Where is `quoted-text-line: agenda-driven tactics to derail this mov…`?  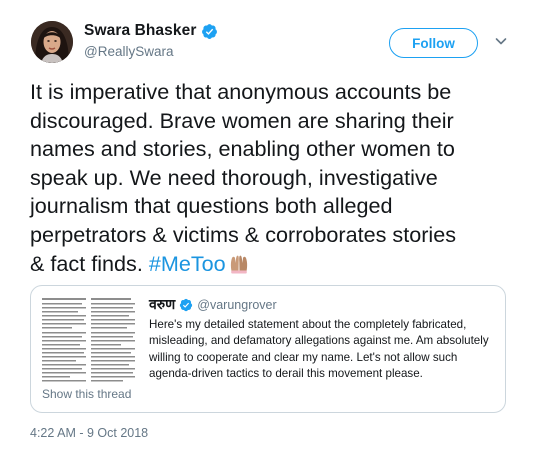
quoted-text-line: agenda-driven tactics to derail this mov… is located at coordinates (286, 373).